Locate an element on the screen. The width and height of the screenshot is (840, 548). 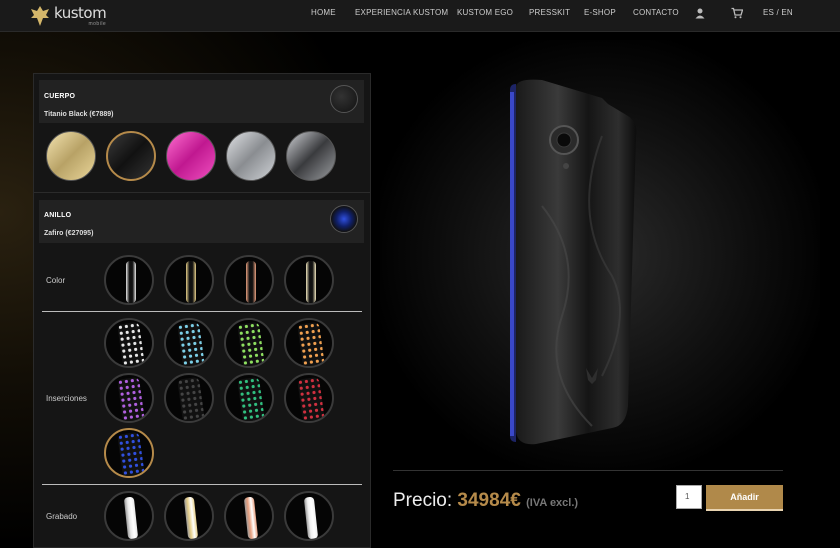
language-switch: ES / EN is located at coordinates (778, 12).